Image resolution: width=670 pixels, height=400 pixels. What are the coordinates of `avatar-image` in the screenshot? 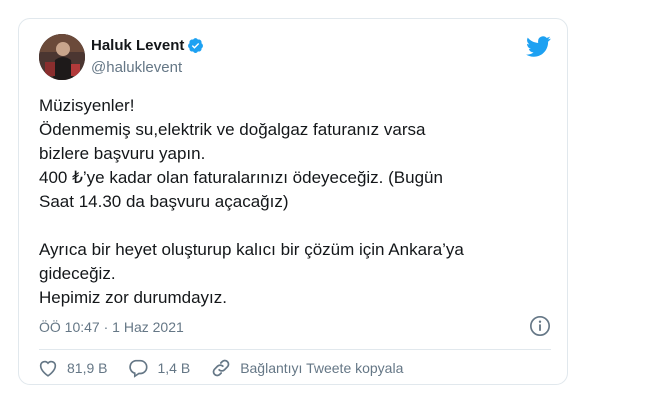 It's located at (62, 57).